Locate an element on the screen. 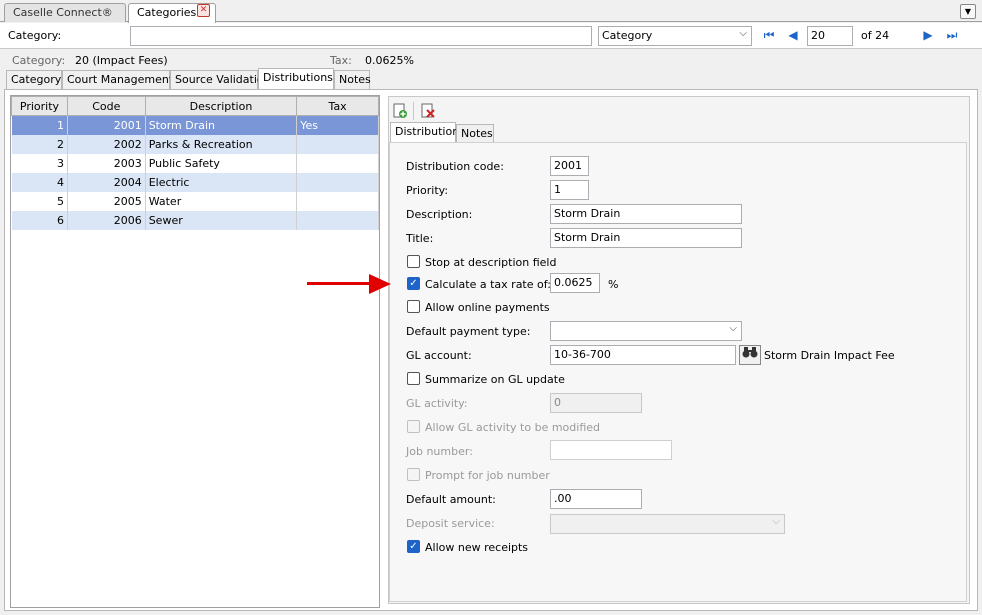 The image size is (982, 615). gl-activity-input: 0 is located at coordinates (596, 403).